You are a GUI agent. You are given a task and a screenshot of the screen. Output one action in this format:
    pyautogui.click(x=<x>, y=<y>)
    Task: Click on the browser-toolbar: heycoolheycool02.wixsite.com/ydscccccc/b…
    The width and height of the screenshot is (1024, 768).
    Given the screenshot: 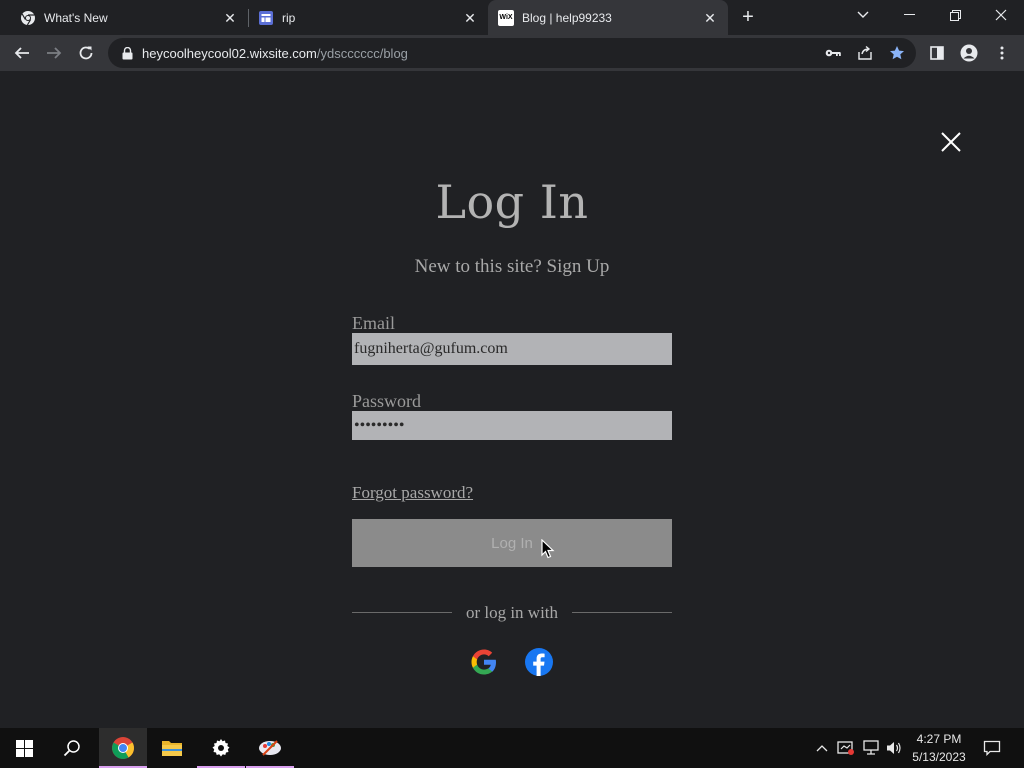 What is the action you would take?
    pyautogui.click(x=512, y=53)
    